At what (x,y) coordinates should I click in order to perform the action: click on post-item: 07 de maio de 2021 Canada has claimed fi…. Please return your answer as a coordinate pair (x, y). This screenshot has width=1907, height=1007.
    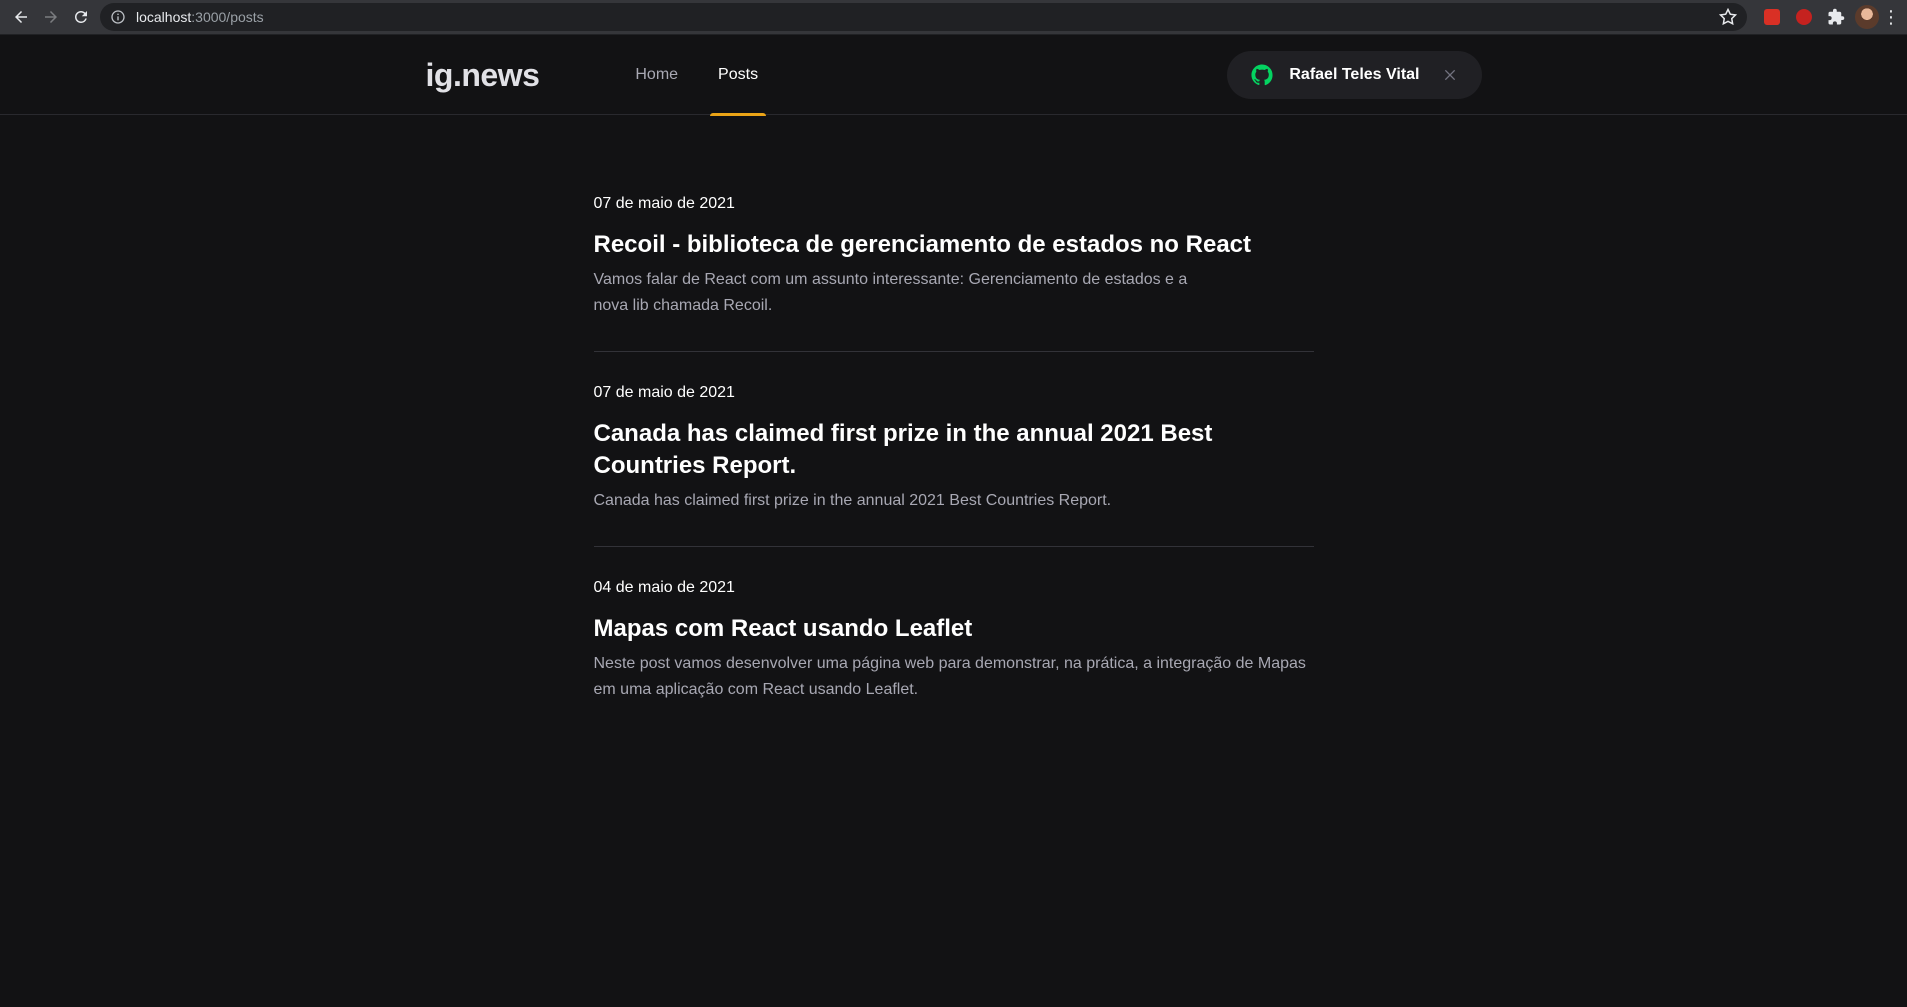
    Looking at the image, I should click on (953, 448).